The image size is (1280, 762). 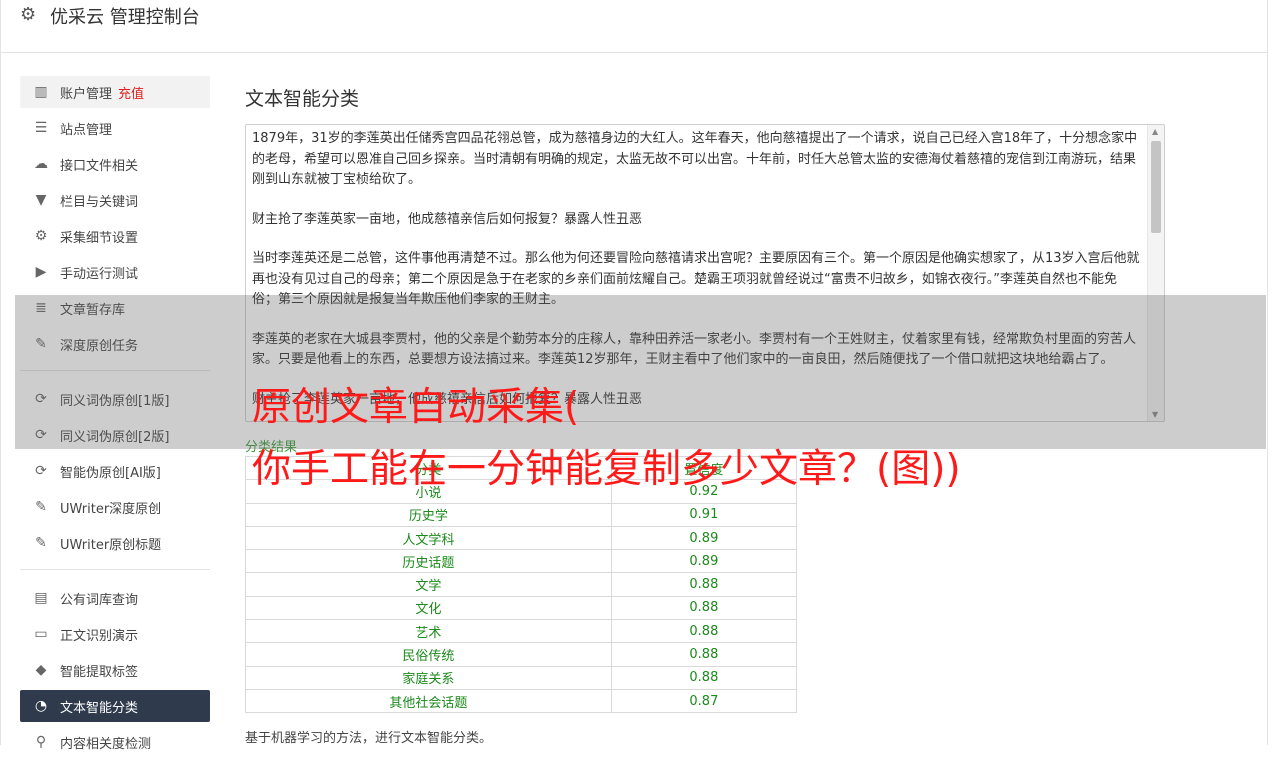 I want to click on table-row: 家庭关系 0.88, so click(x=521, y=677).